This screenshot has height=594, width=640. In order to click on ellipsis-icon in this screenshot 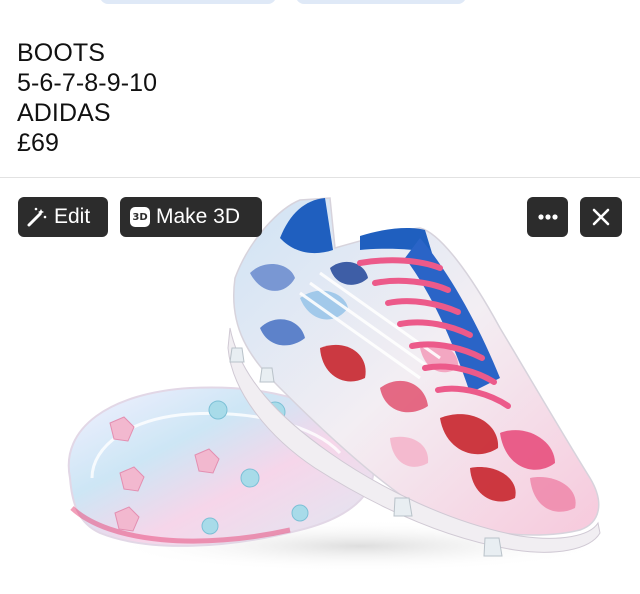, I will do `click(547, 217)`.